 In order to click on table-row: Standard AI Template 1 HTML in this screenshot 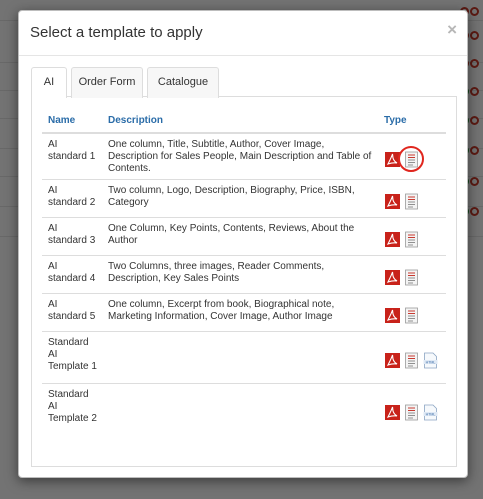, I will do `click(244, 357)`.